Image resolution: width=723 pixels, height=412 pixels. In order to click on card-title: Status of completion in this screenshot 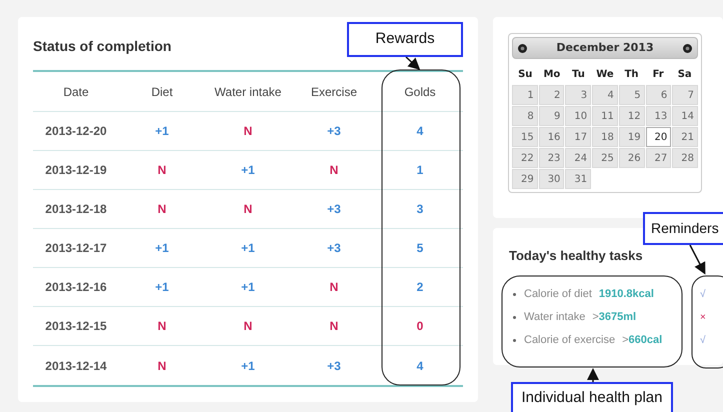, I will do `click(102, 46)`.